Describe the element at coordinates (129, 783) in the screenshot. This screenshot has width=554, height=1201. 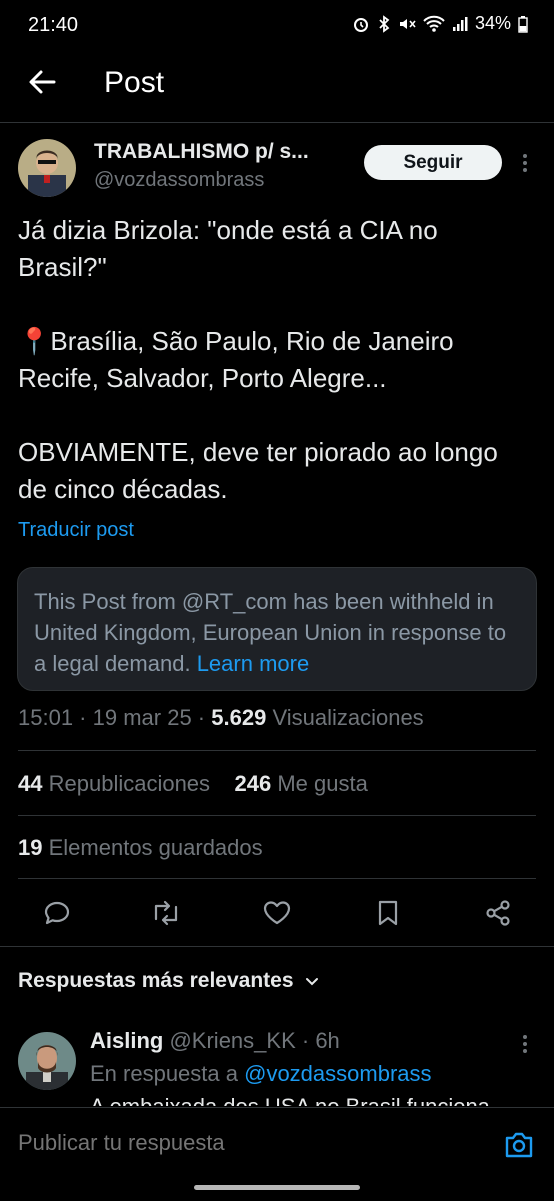
I see `reposts-label: Republicaciones` at that location.